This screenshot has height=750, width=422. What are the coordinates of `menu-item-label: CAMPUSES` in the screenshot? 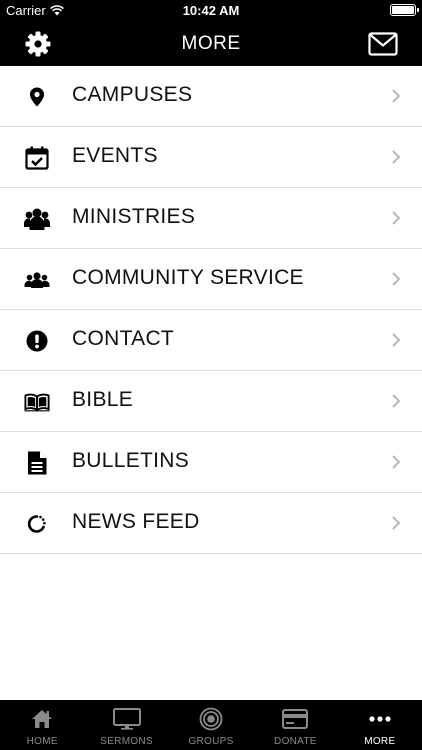 It's located at (132, 94).